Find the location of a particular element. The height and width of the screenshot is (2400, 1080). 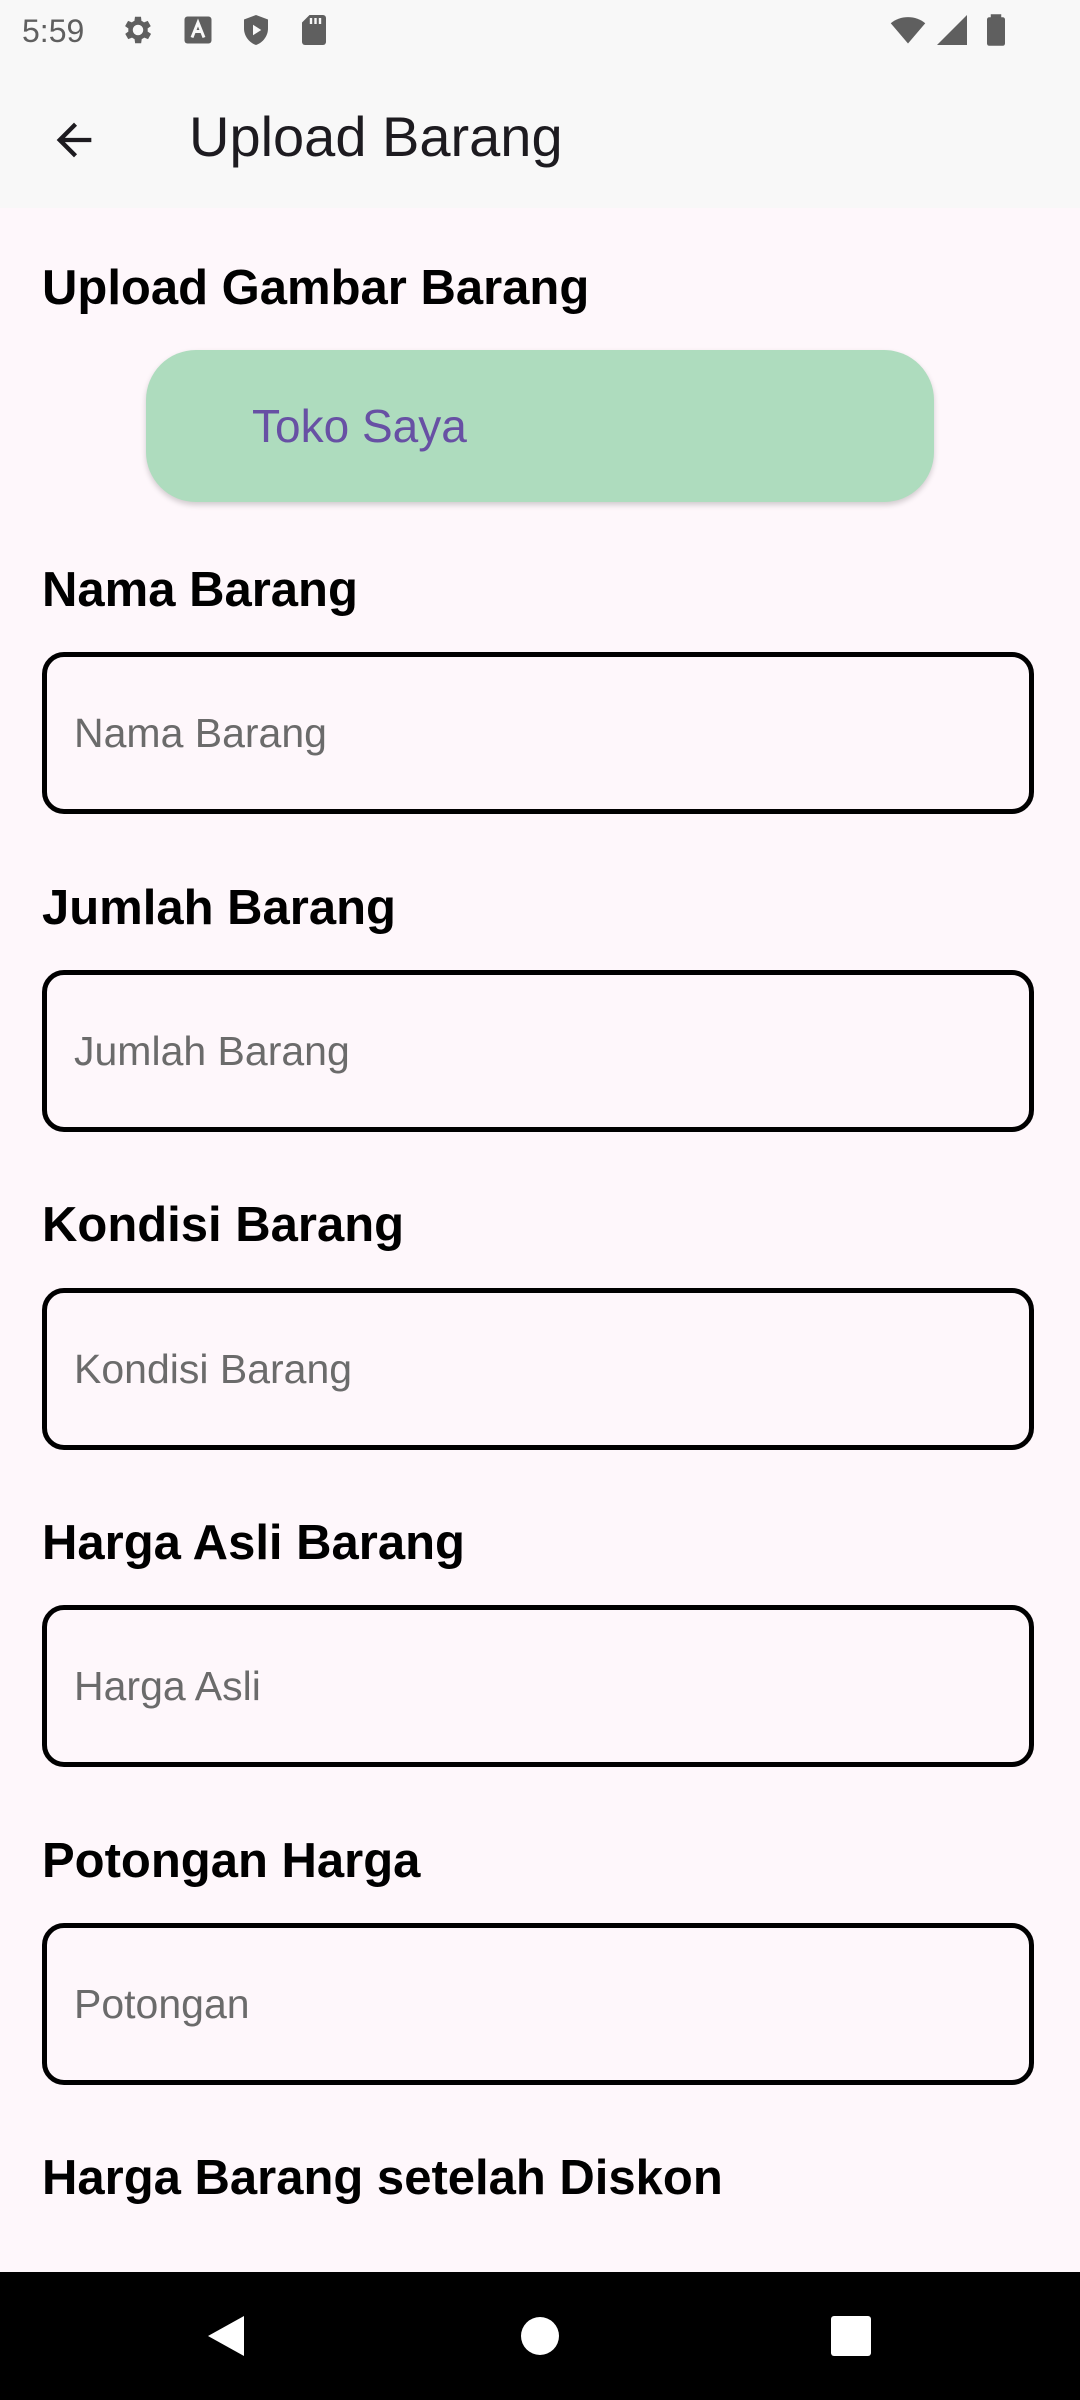

item-name-field is located at coordinates (539, 733).